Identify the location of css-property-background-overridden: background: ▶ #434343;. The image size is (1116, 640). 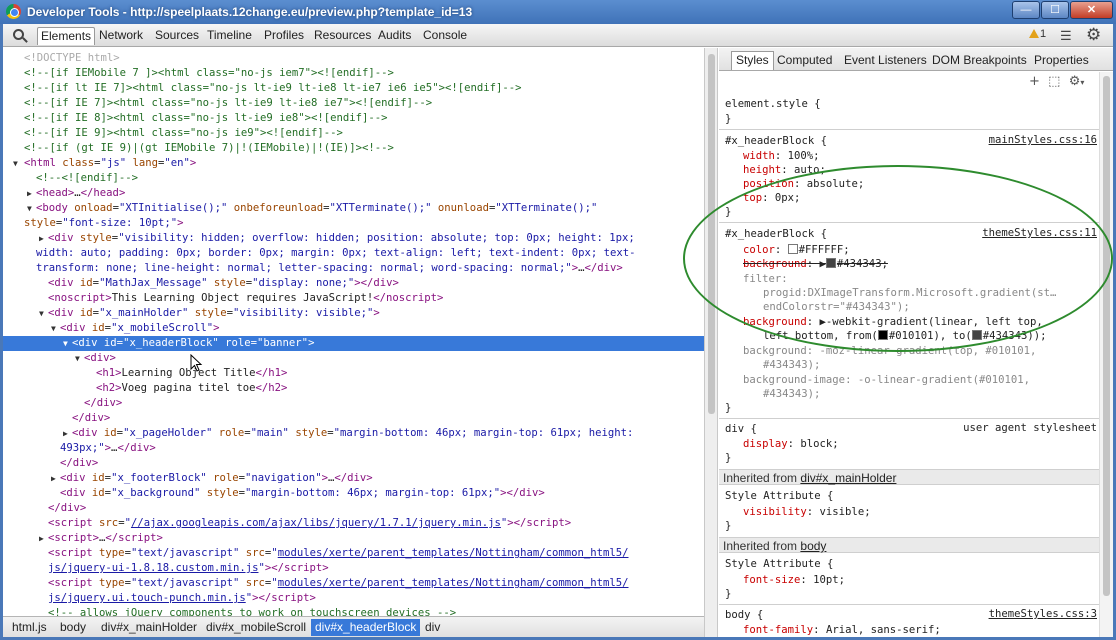
(928, 264).